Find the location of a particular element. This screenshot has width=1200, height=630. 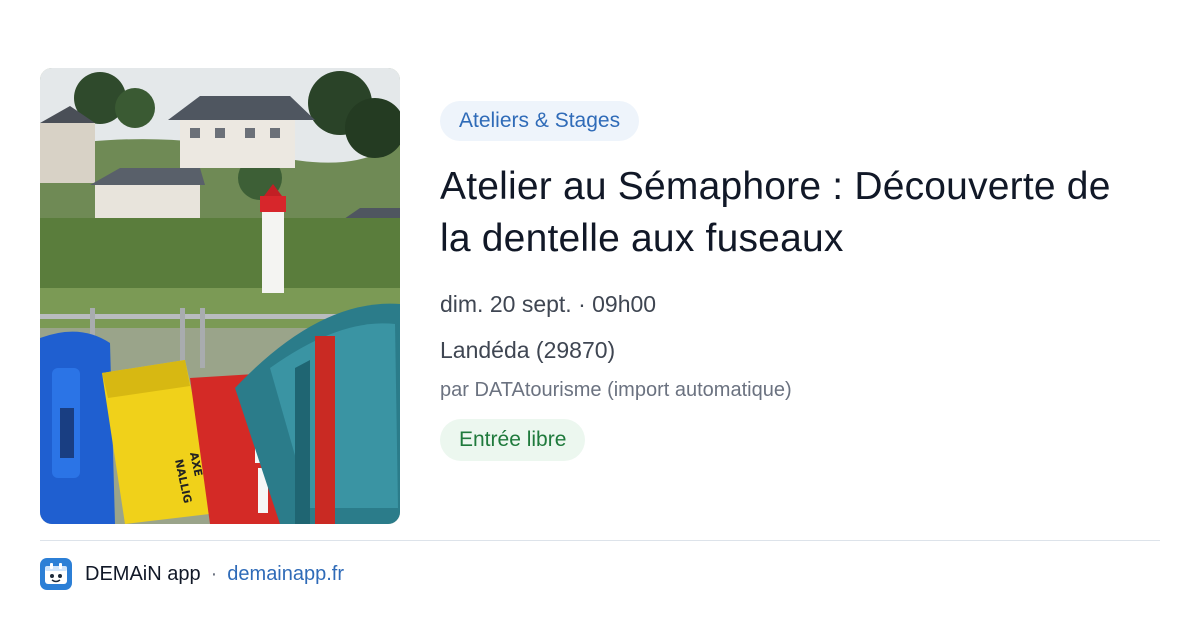

price-badge: Entrée libre is located at coordinates (513, 440).